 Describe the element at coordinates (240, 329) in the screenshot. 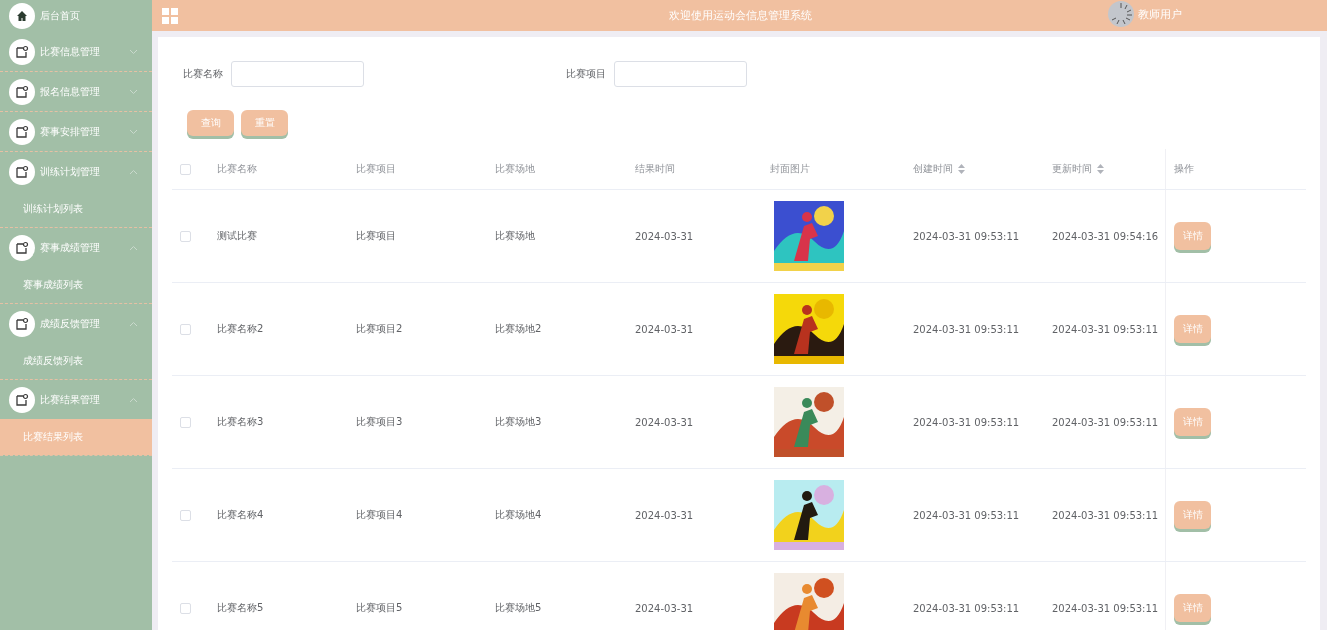

I see `table-cell: 比赛名称2` at that location.